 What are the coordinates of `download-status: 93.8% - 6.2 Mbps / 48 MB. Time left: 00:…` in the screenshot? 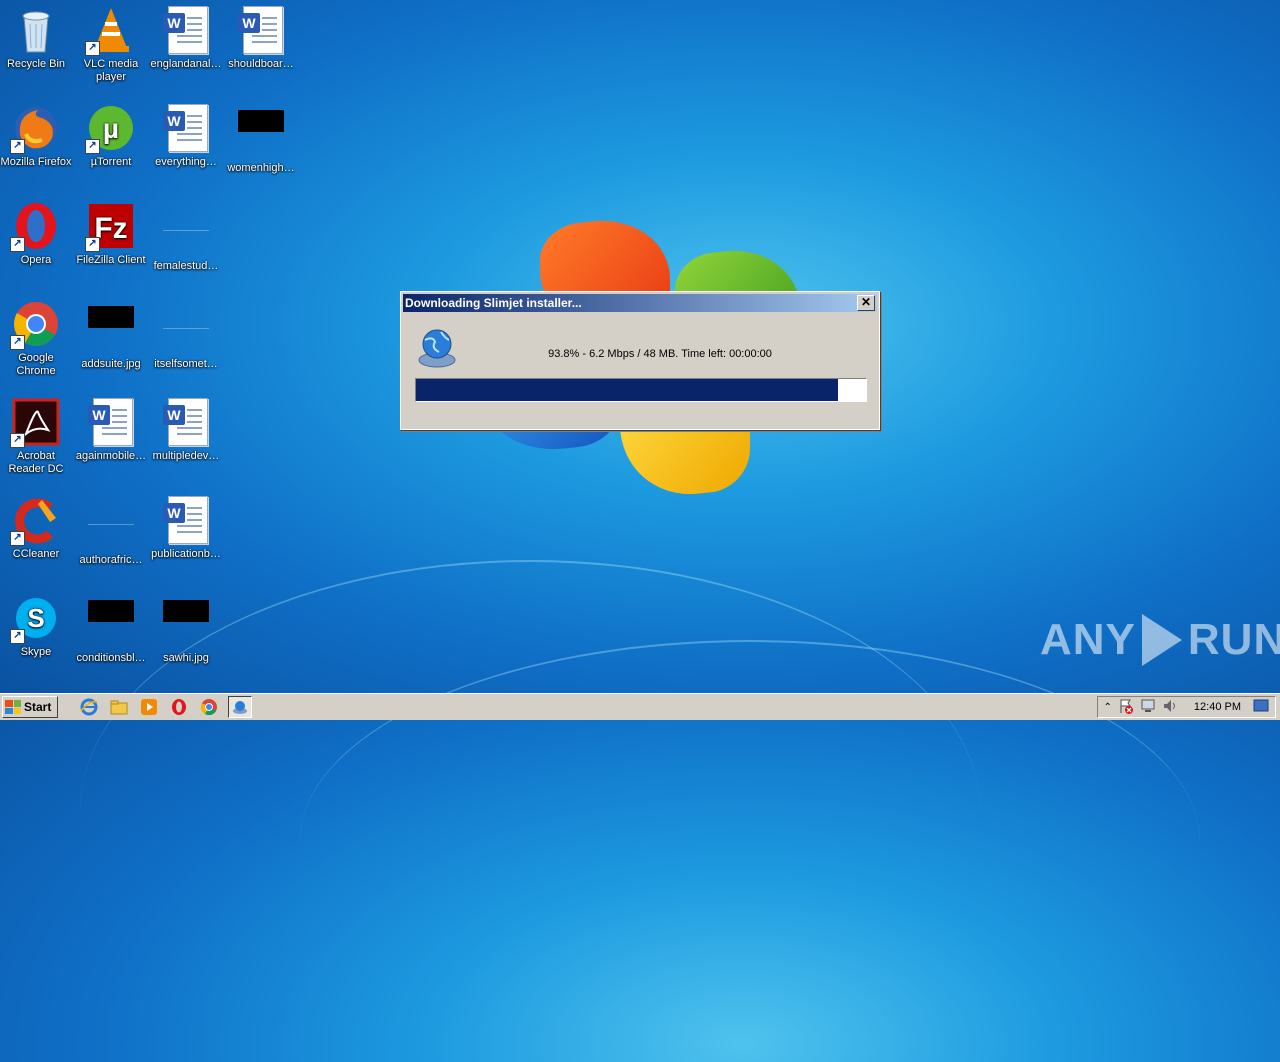 It's located at (660, 354).